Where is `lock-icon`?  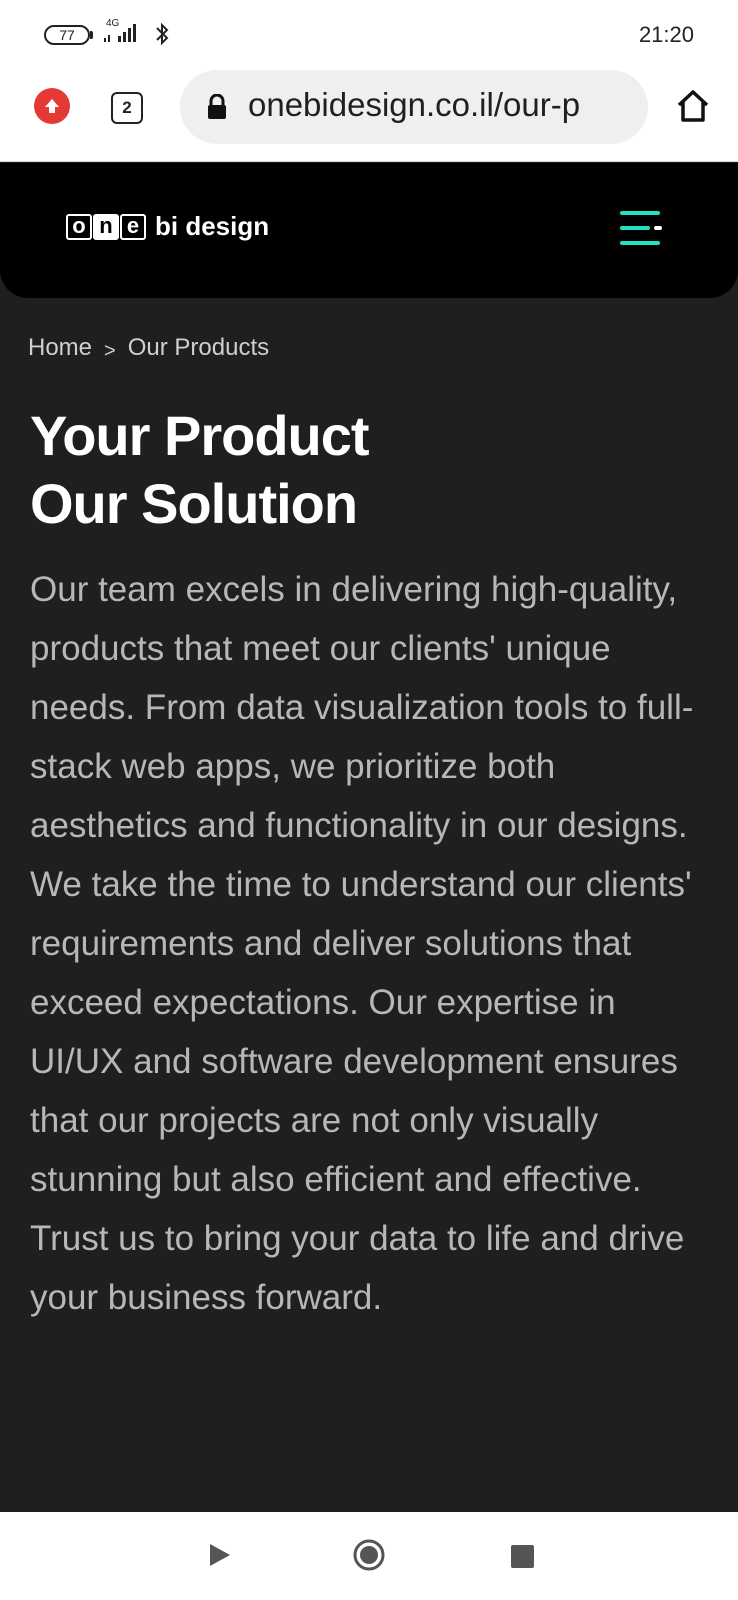
lock-icon is located at coordinates (217, 109).